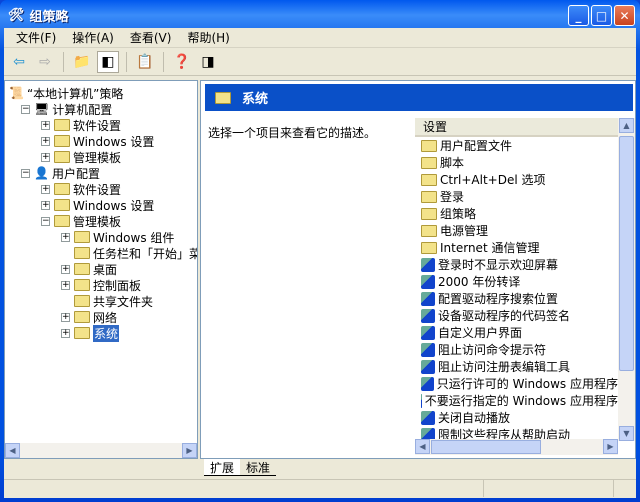 Image resolution: width=640 pixels, height=502 pixels. What do you see at coordinates (97, 157) in the screenshot?
I see `tree-item-label: 管理模板` at bounding box center [97, 157].